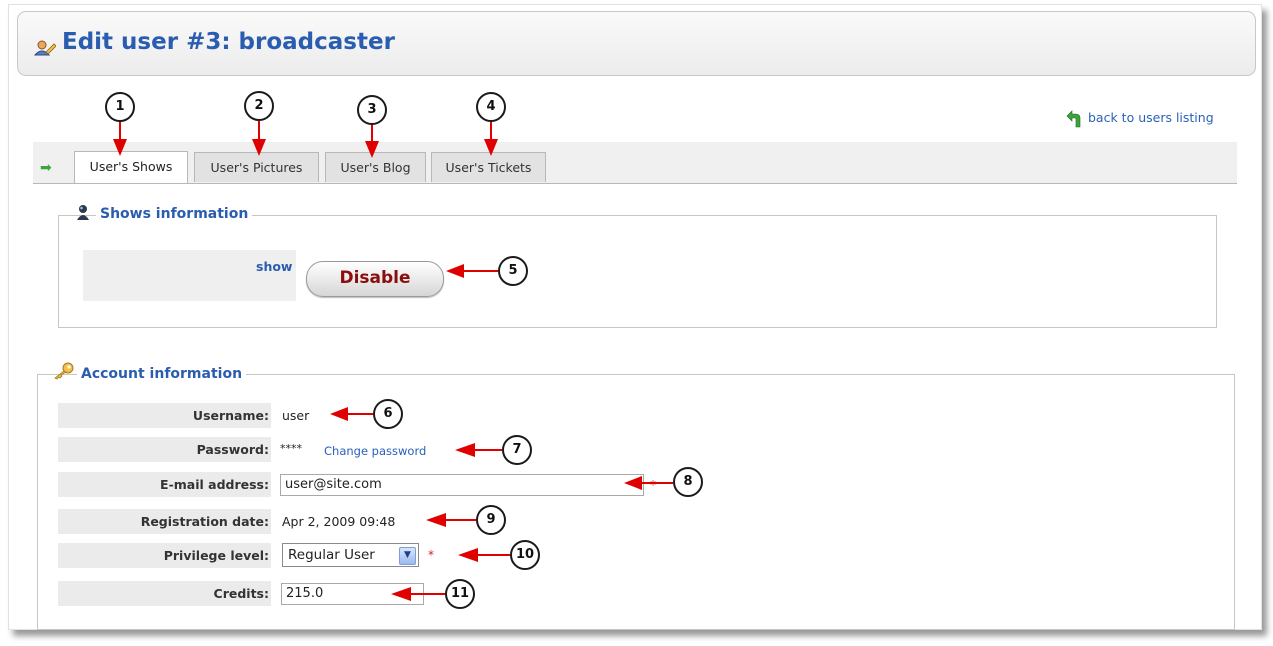 This screenshot has width=1273, height=646. What do you see at coordinates (164, 593) in the screenshot?
I see `credits-label: Credits:` at bounding box center [164, 593].